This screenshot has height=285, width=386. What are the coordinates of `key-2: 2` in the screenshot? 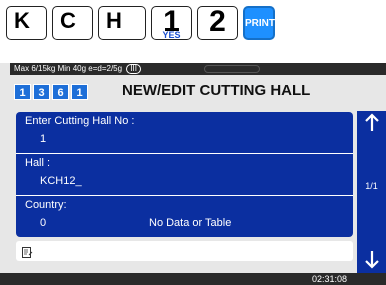 It's located at (217, 22).